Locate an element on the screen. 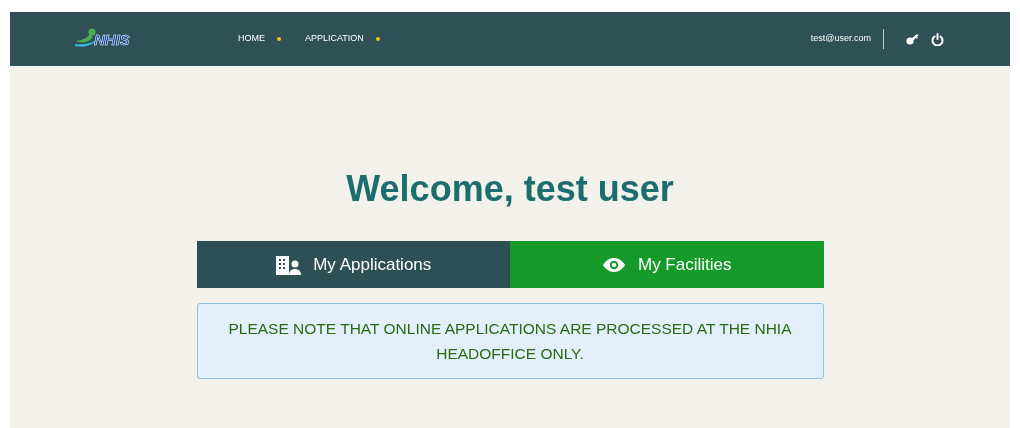  building-person-icon is located at coordinates (288, 264).